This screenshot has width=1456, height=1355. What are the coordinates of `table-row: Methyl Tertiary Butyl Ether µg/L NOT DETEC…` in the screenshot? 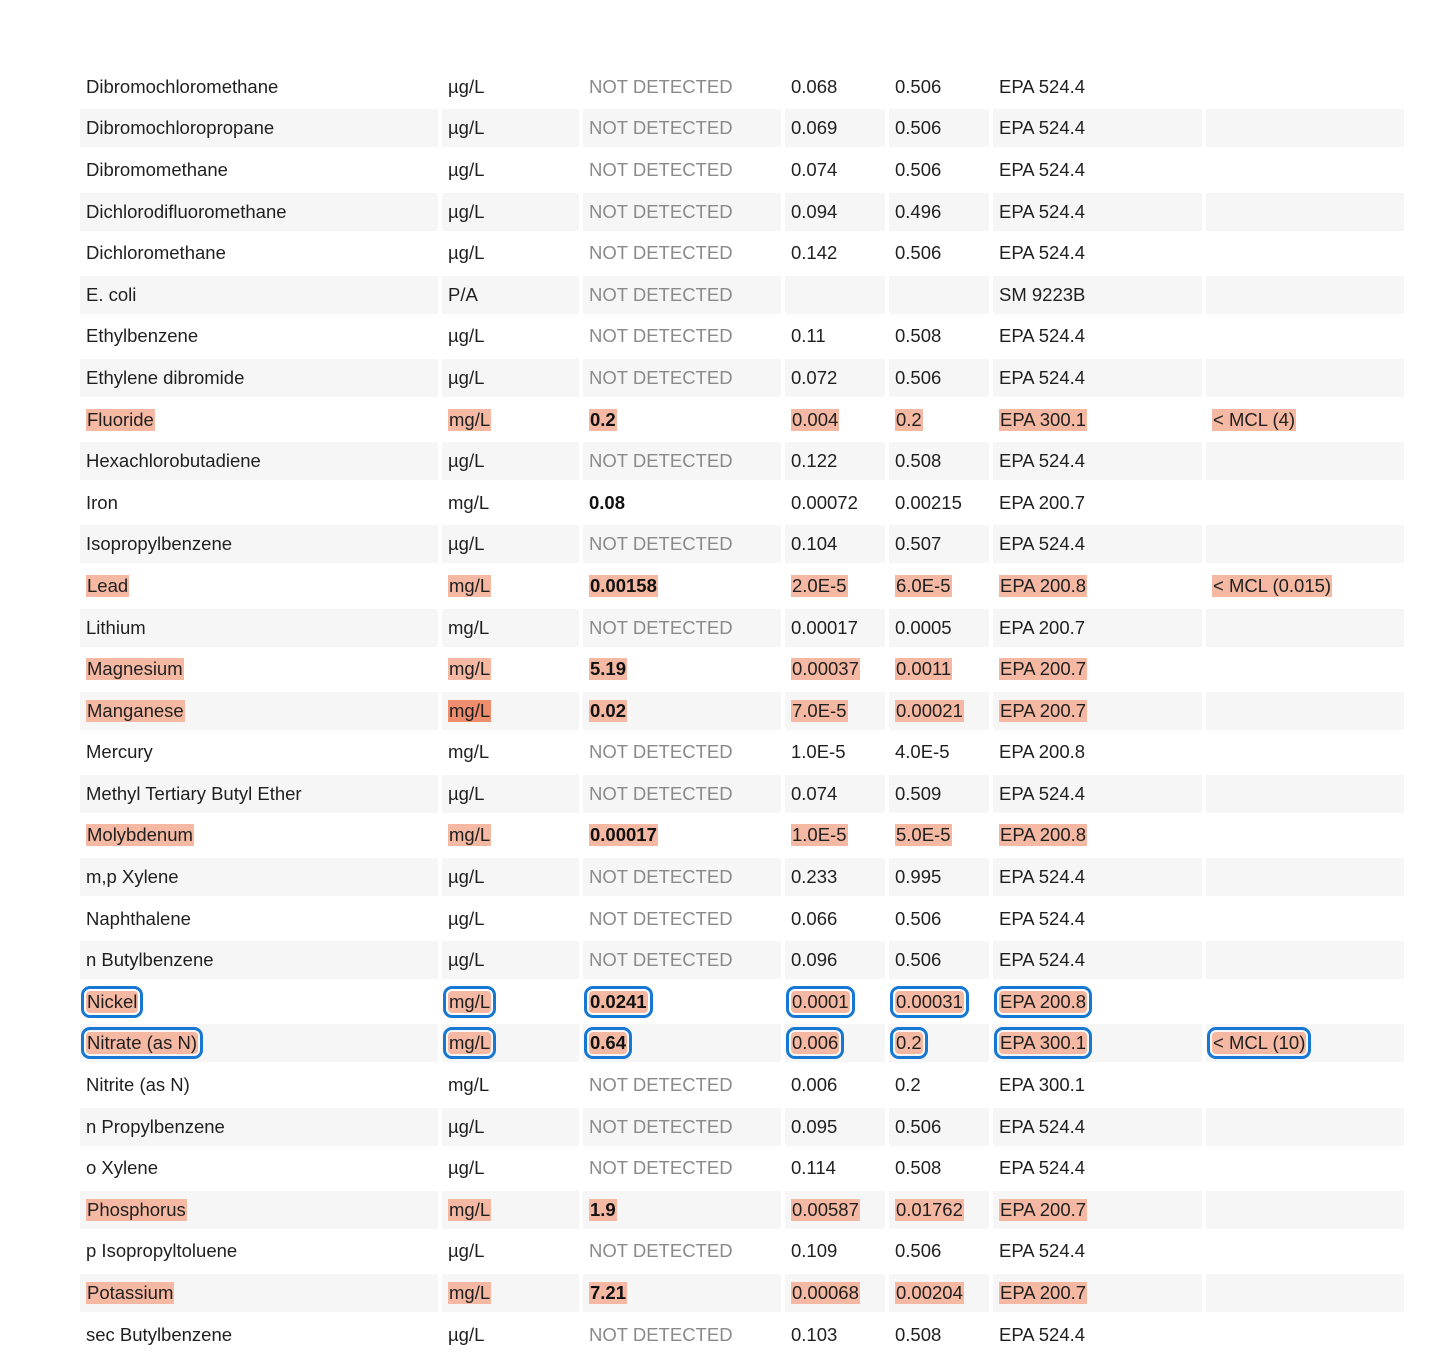 It's located at (744, 794).